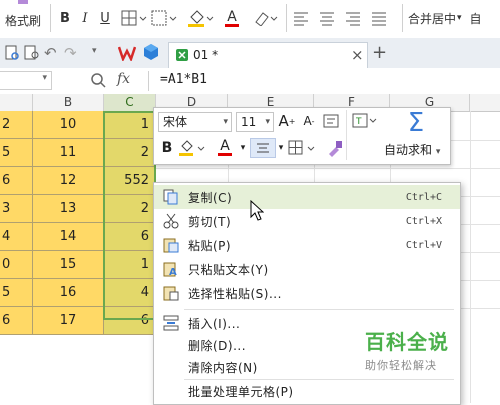 This screenshot has width=500, height=405. What do you see at coordinates (228, 269) in the screenshot?
I see `menu-item-label: 只粘贴文本(Y)` at bounding box center [228, 269].